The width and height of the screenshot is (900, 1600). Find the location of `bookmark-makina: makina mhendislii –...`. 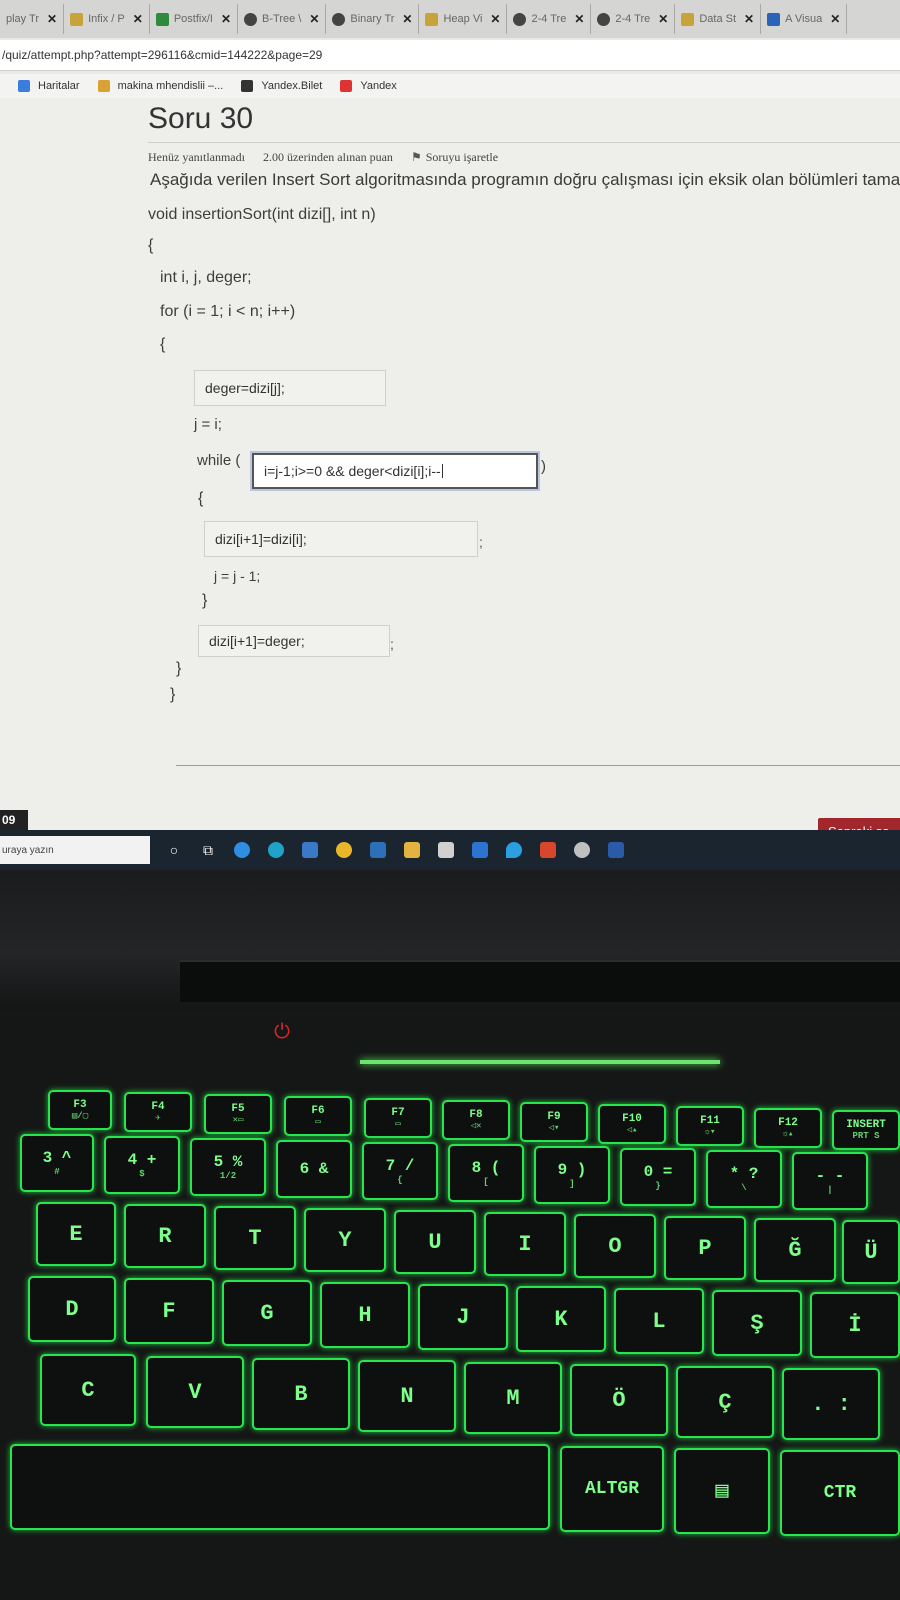

bookmark-makina: makina mhendislii –... is located at coordinates (160, 86).